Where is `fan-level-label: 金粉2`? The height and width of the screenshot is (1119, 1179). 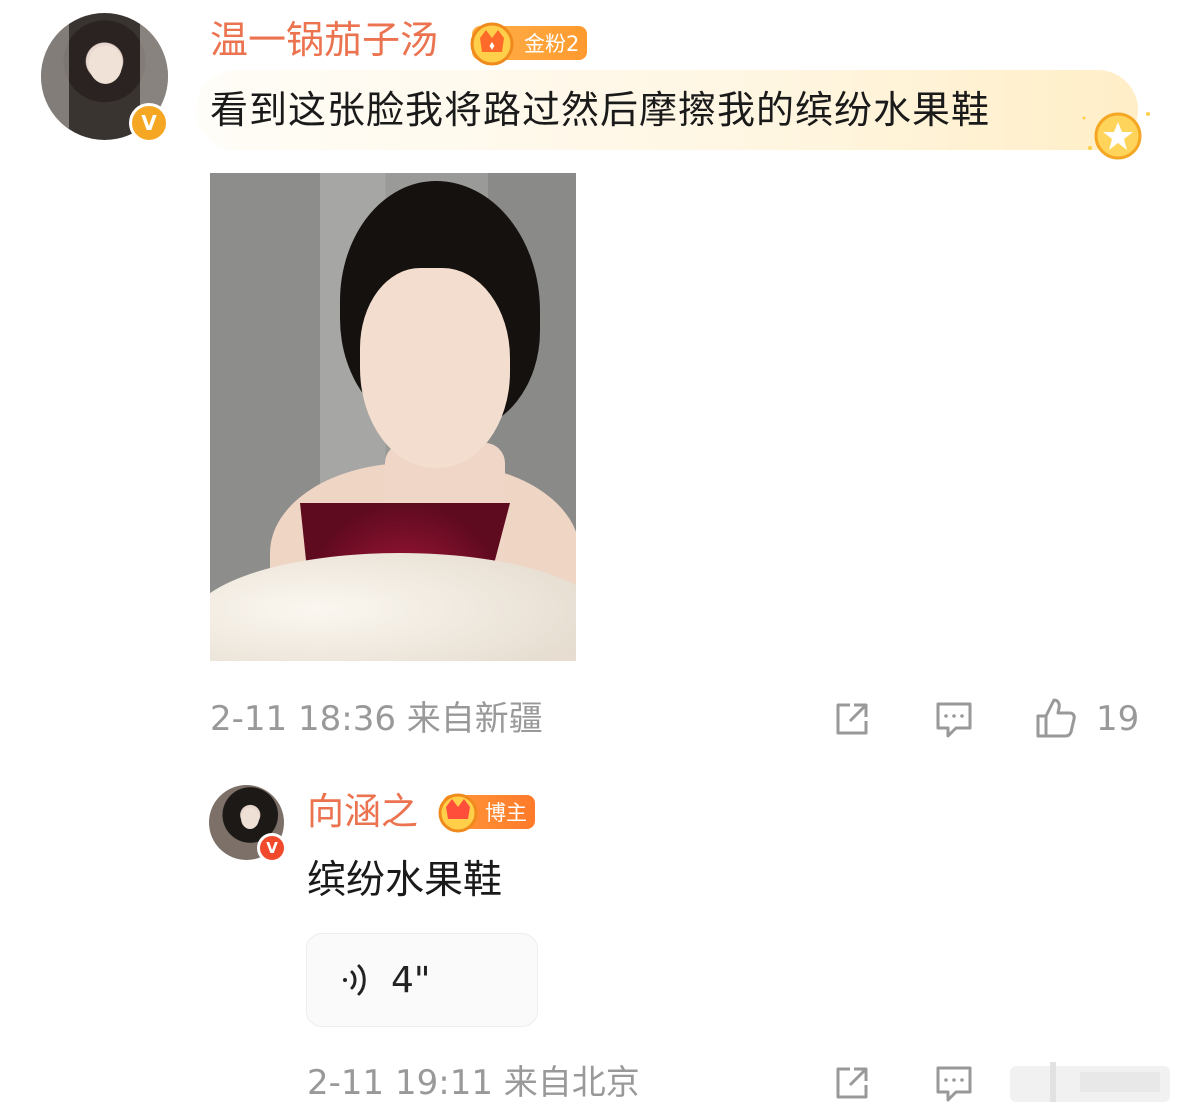 fan-level-label: 金粉2 is located at coordinates (552, 44).